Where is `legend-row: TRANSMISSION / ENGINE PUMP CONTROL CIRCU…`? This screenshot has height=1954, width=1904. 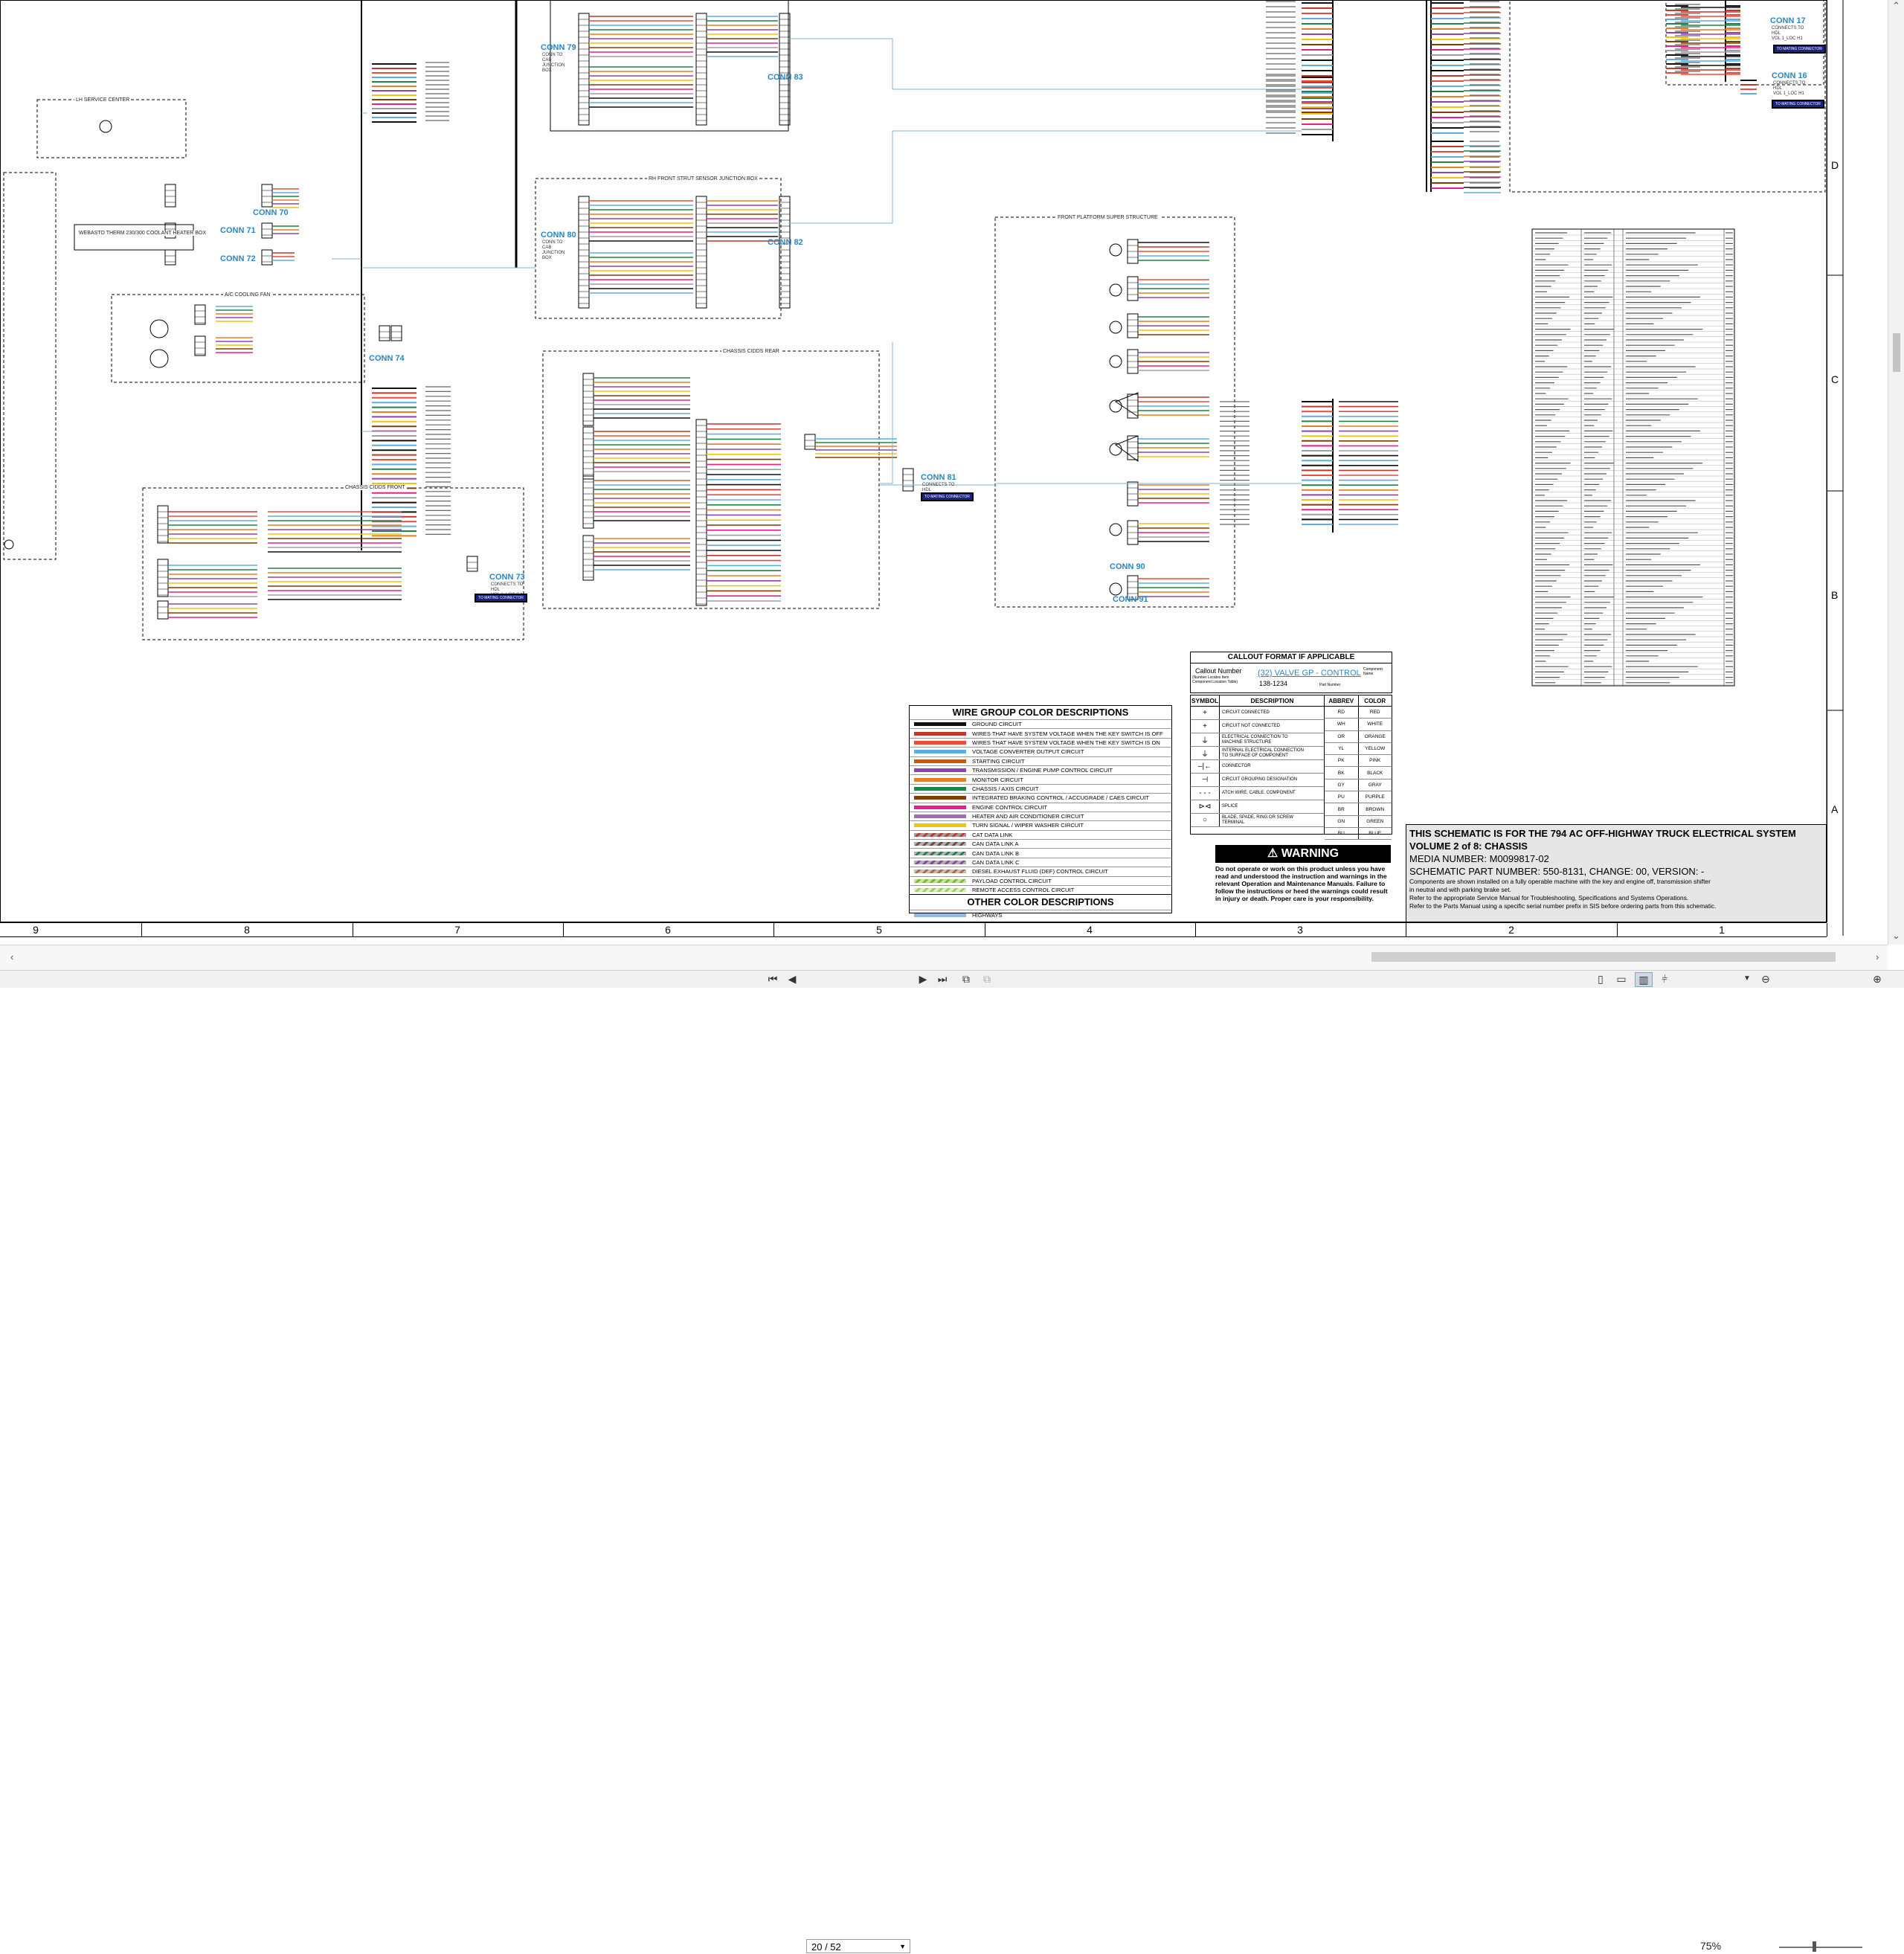
legend-row: TRANSMISSION / ENGINE PUMP CONTROL CIRCU… is located at coordinates (1041, 769).